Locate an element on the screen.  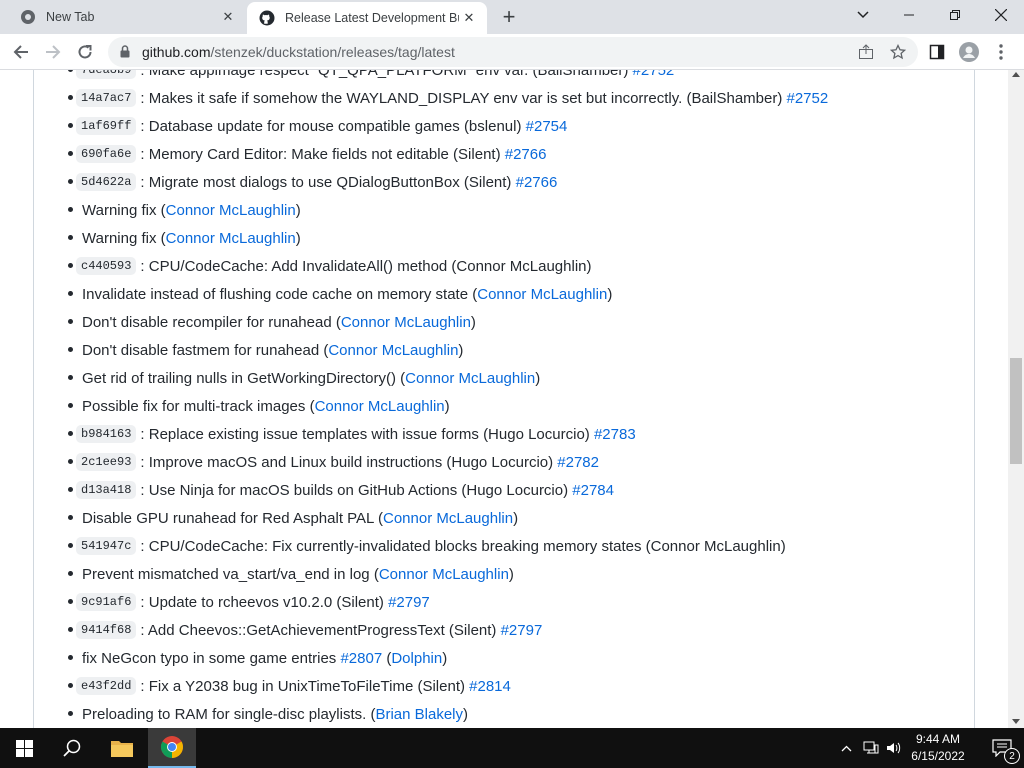
notification-count-badge: 2 is located at coordinates (1012, 756).